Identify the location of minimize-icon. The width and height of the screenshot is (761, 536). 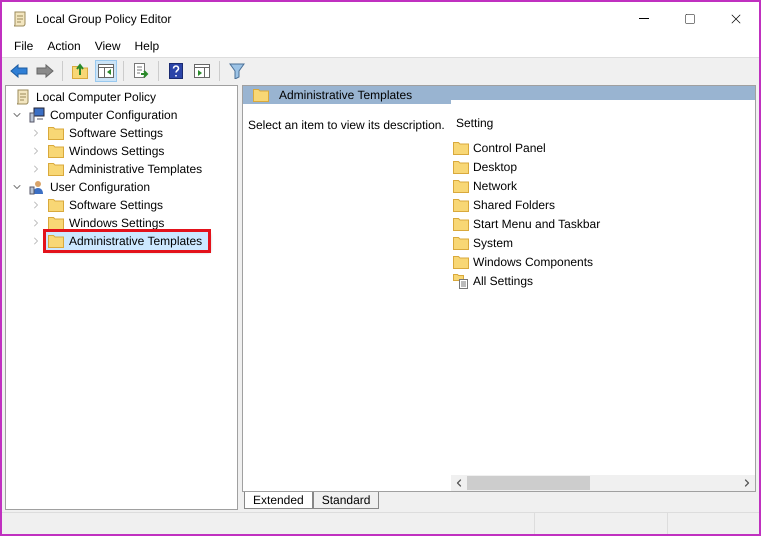
(644, 18).